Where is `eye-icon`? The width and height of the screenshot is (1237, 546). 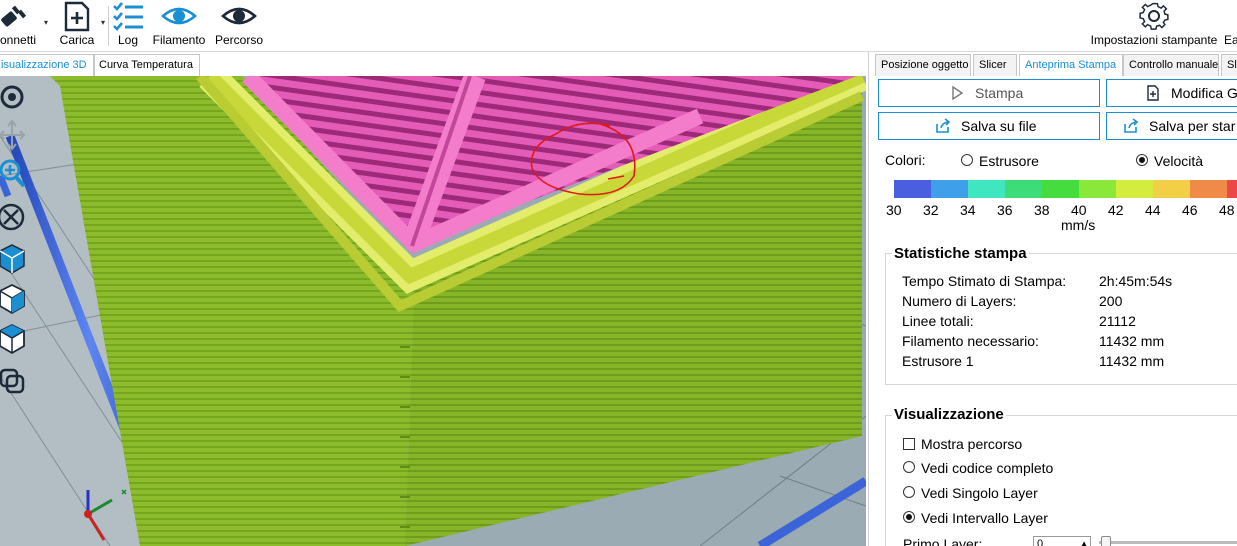 eye-icon is located at coordinates (179, 16).